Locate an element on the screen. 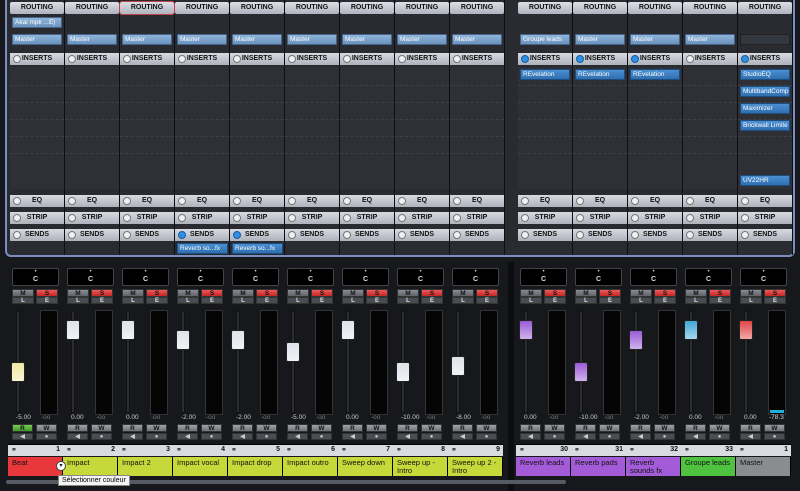 The image size is (800, 491). channel-name: Reverb sounds fx is located at coordinates (653, 466).